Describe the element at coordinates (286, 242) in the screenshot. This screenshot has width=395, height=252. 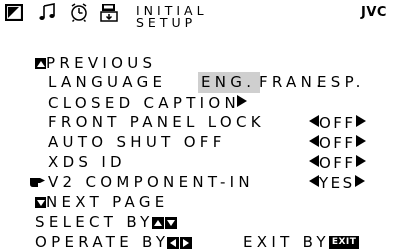
I see `exit-by-label: EXIT BY` at that location.